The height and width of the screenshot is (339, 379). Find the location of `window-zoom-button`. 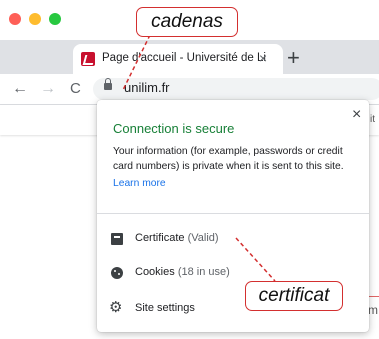

window-zoom-button is located at coordinates (55, 19).